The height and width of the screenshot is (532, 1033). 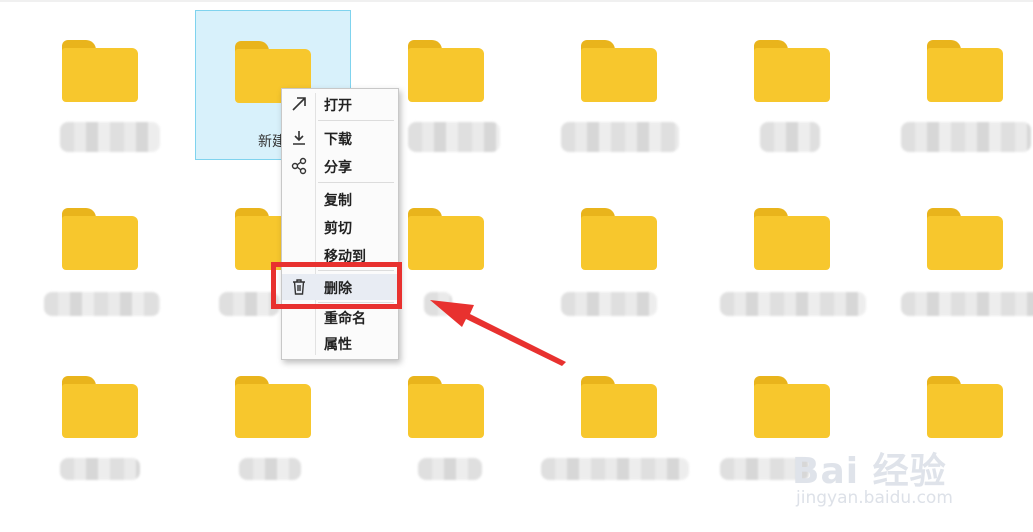 I want to click on watermark-logo-text: Bai 经验, so click(x=869, y=471).